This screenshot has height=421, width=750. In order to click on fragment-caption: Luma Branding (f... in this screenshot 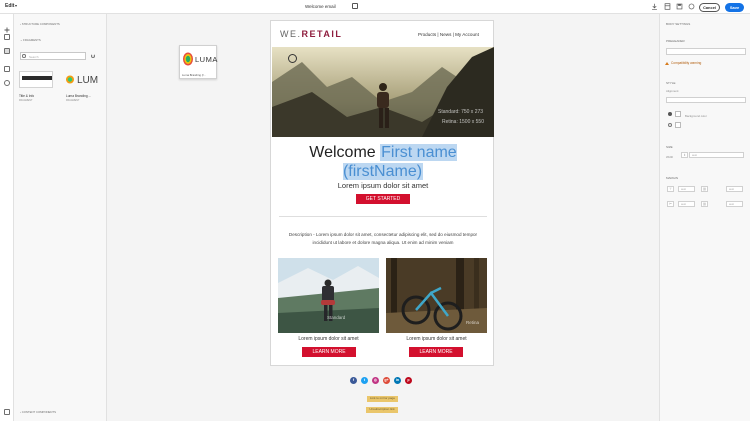, I will do `click(194, 75)`.